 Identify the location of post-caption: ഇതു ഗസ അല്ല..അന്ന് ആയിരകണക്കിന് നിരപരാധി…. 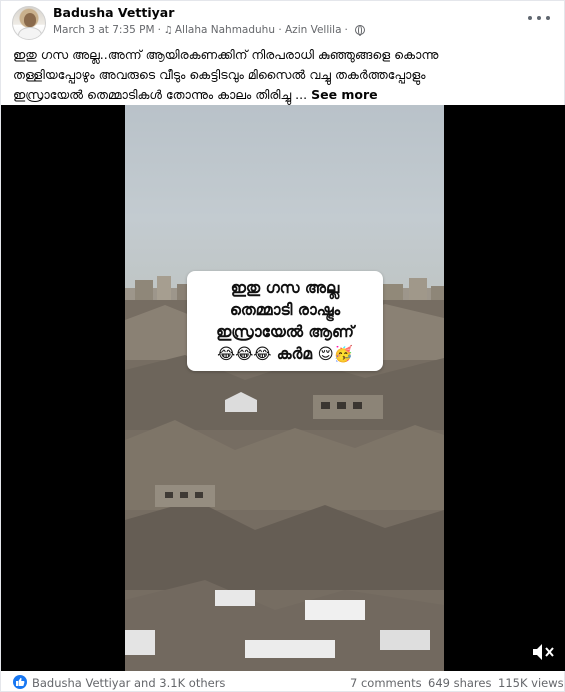
(283, 75).